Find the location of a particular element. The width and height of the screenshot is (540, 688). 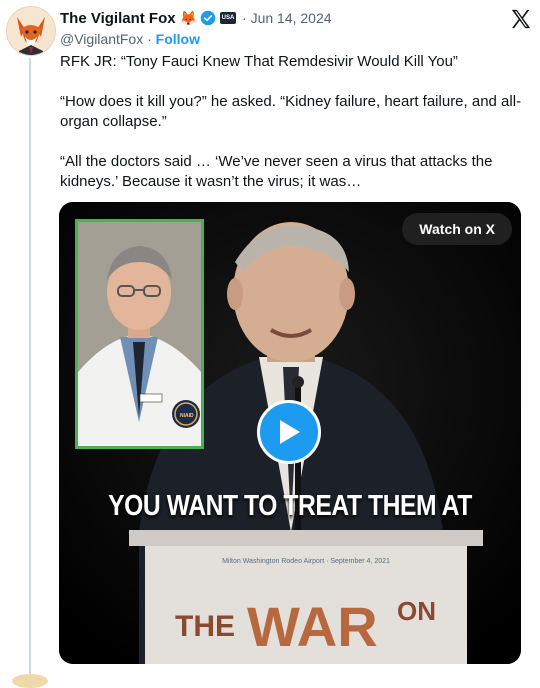

play-button is located at coordinates (289, 432).